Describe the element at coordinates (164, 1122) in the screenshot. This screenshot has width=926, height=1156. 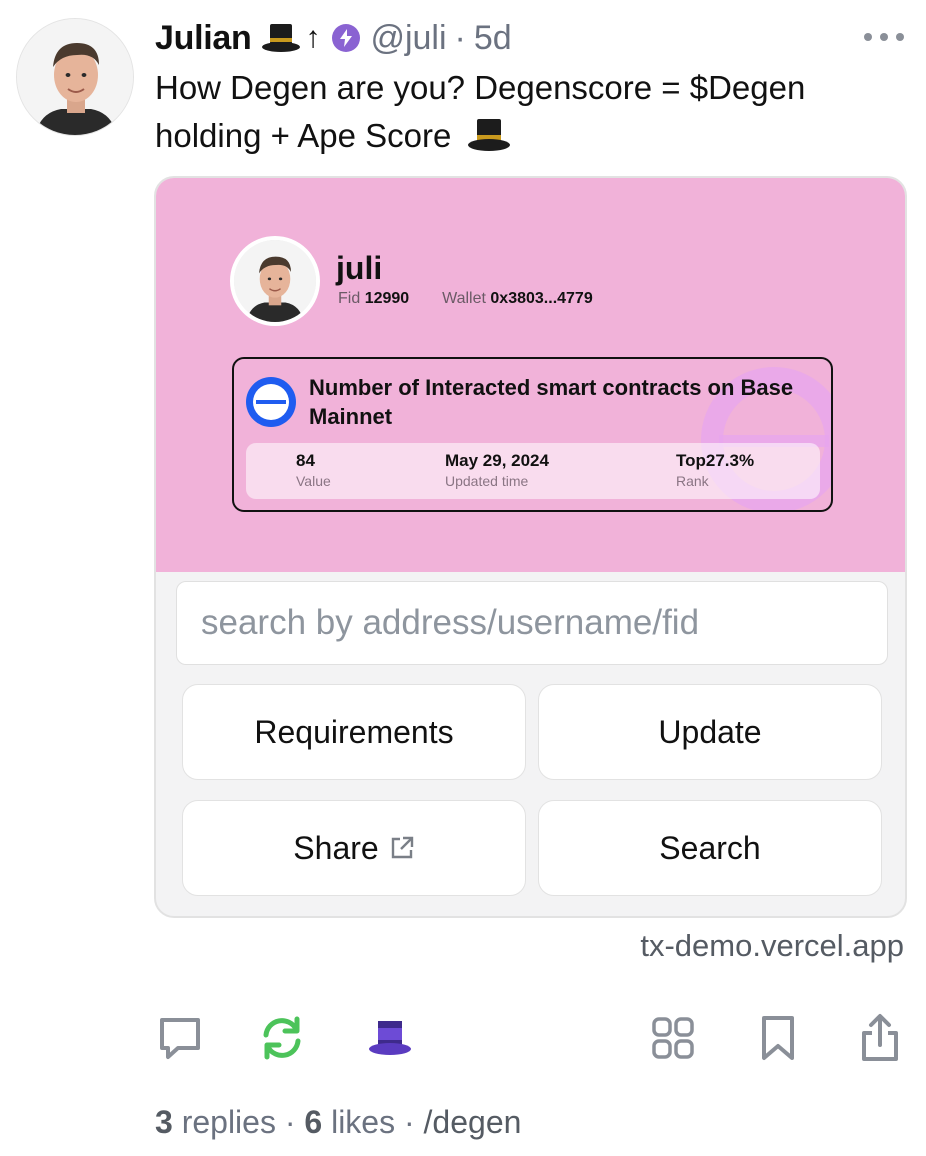
I see `replies-count: 3` at that location.